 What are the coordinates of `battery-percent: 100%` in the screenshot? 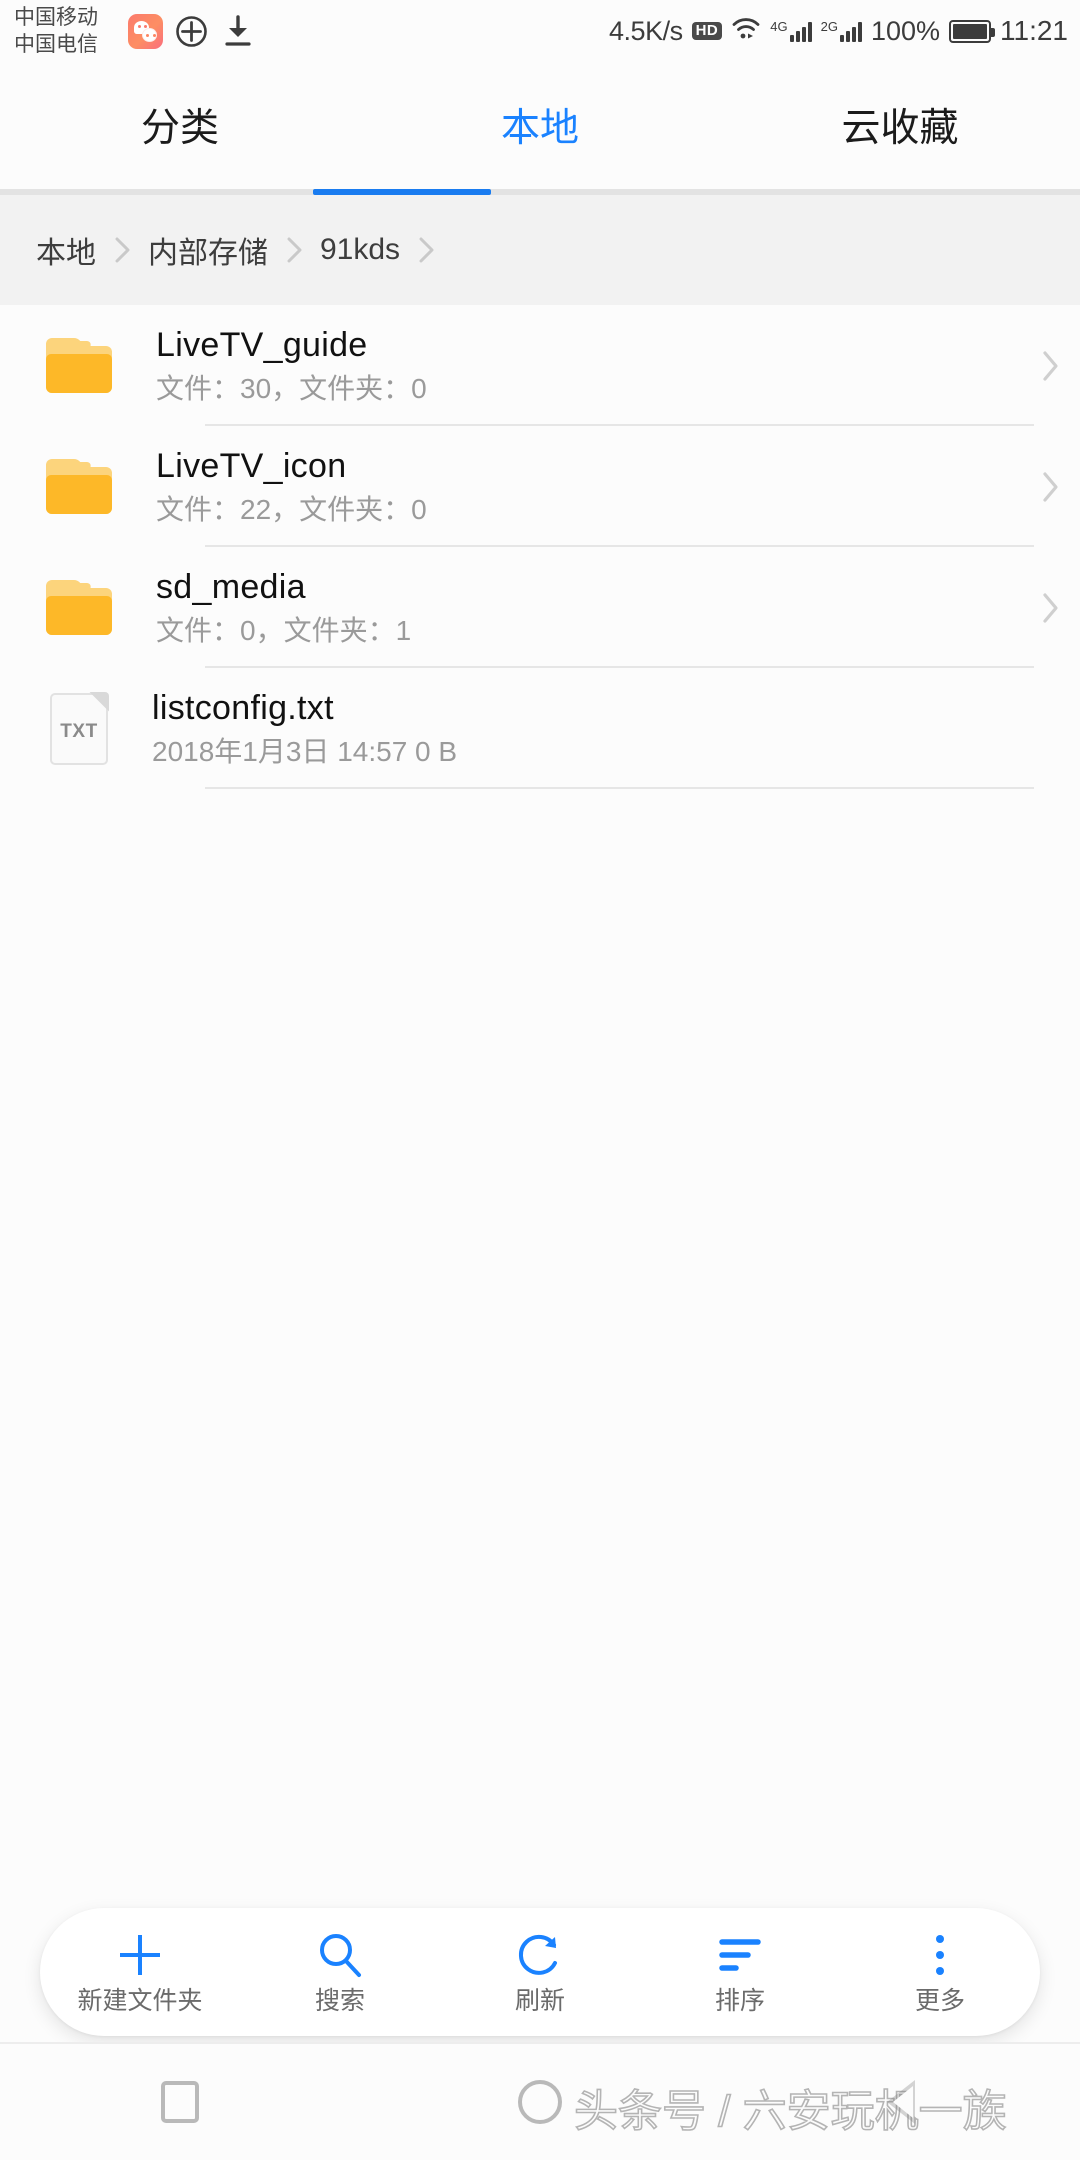 It's located at (905, 30).